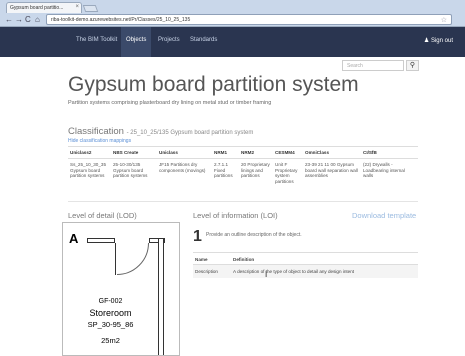  I want to click on search-icon: ⚲, so click(412, 65).